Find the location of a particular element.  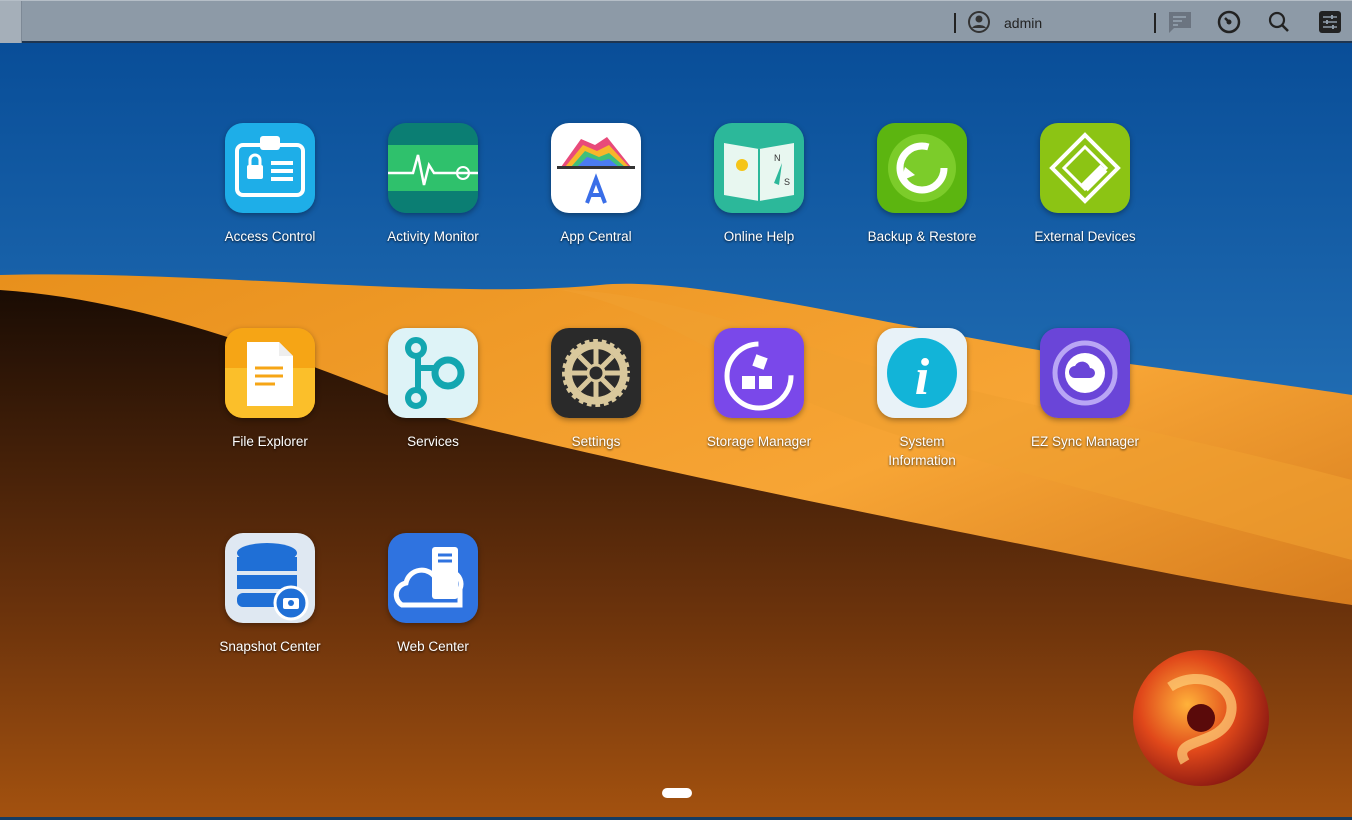

access-control-icon is located at coordinates (270, 168).